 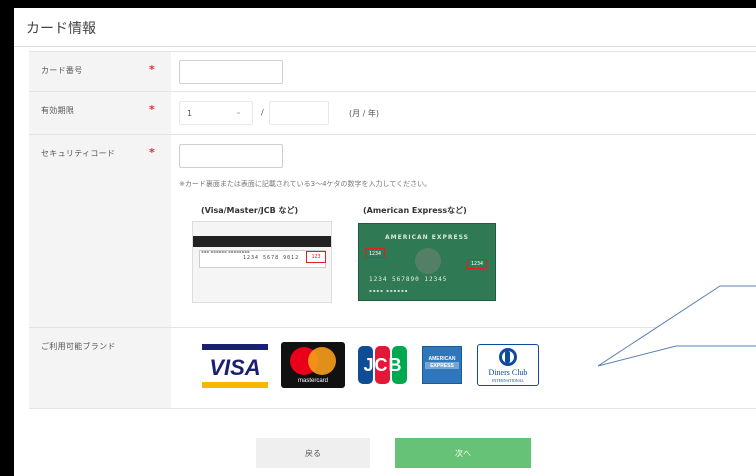 I want to click on centurion-portrait, so click(x=428, y=261).